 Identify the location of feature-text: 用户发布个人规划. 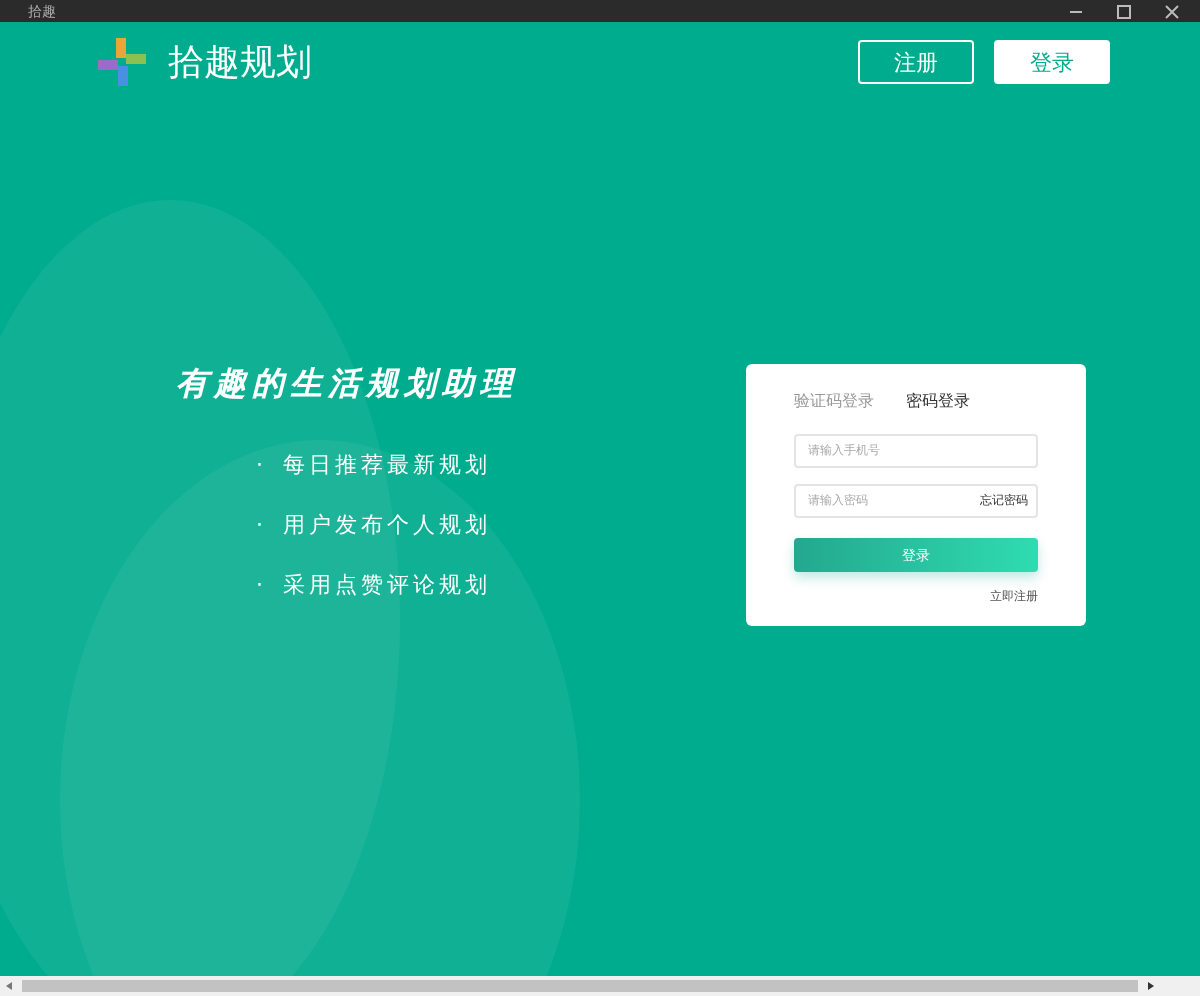
(387, 526).